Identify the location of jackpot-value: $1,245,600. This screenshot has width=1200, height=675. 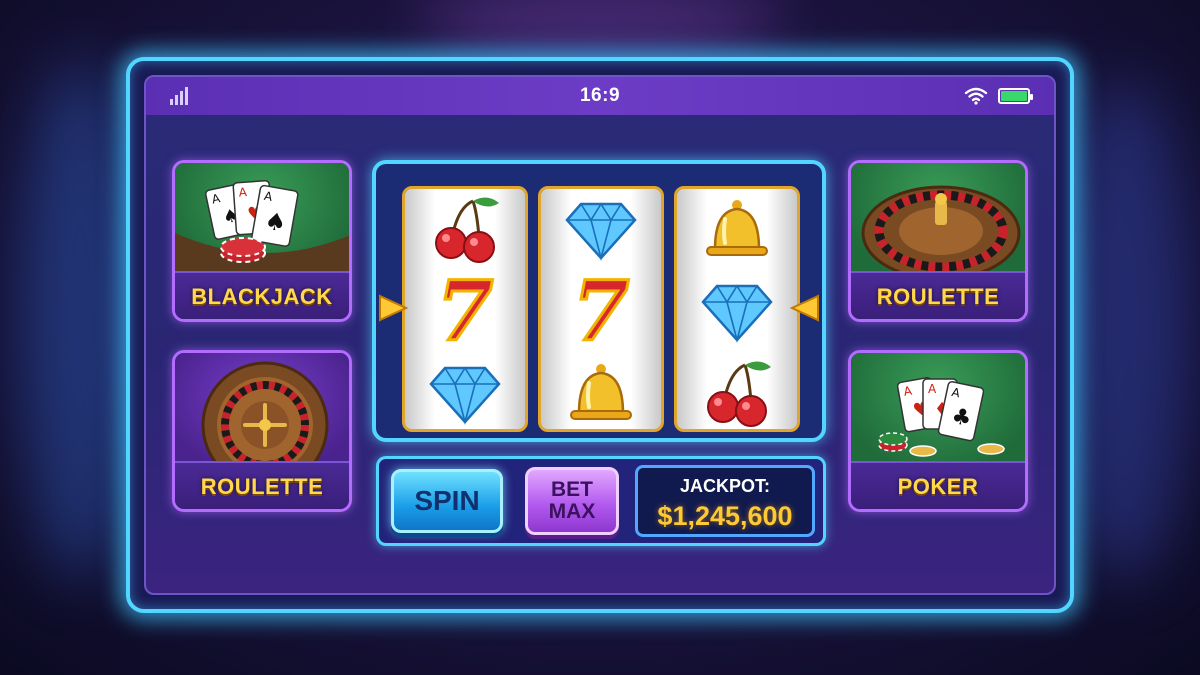
(725, 516).